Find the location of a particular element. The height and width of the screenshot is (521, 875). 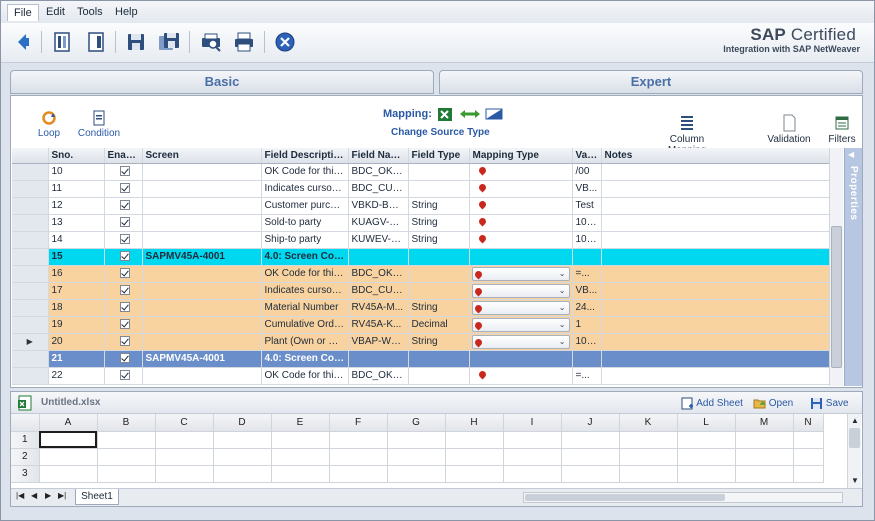

sheet-column-header: I is located at coordinates (532, 423).